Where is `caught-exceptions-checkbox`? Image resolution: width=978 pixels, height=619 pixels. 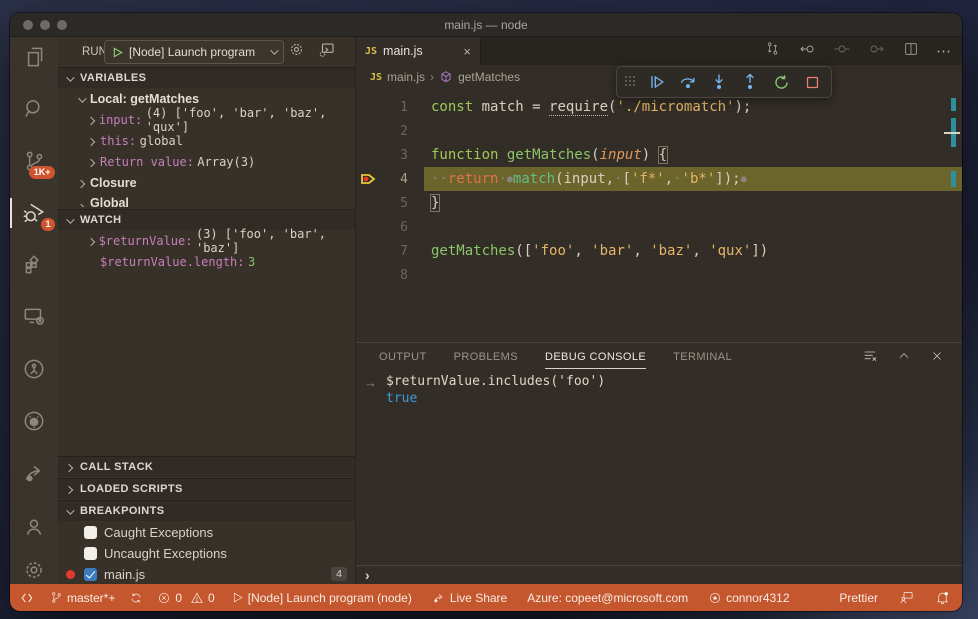
caught-exceptions-checkbox is located at coordinates (90, 532).